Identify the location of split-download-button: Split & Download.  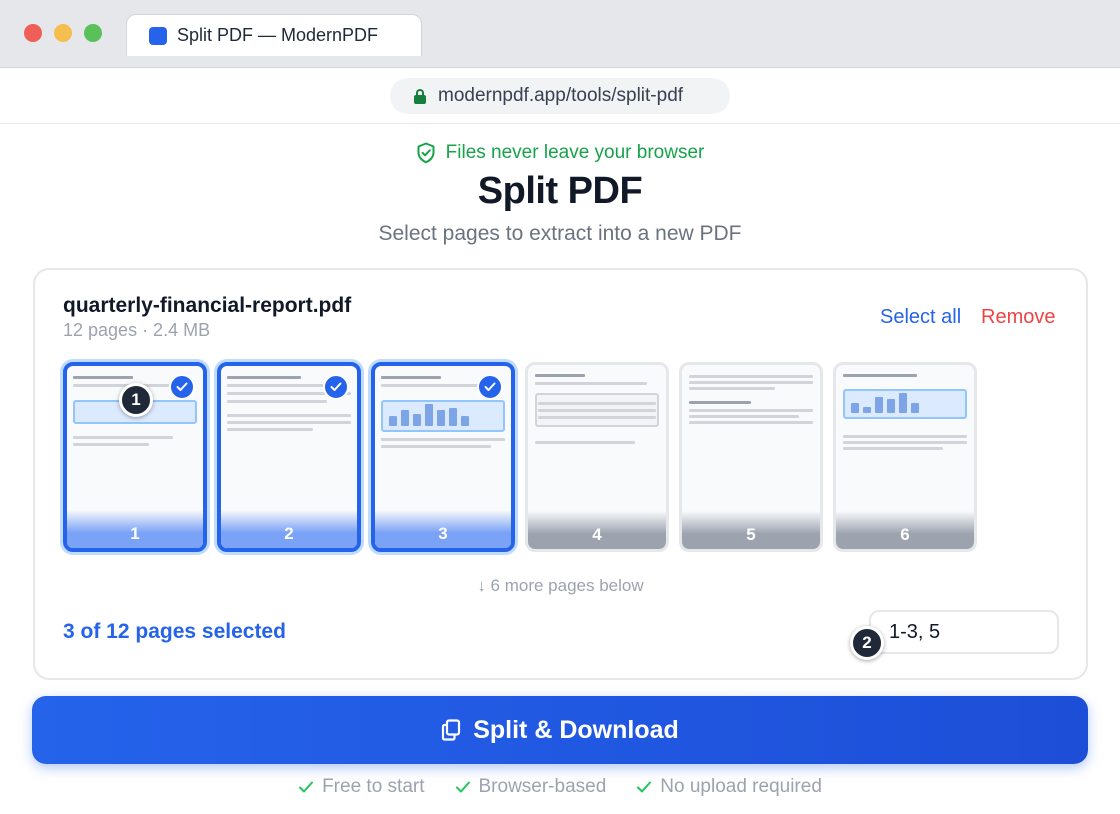
(560, 730).